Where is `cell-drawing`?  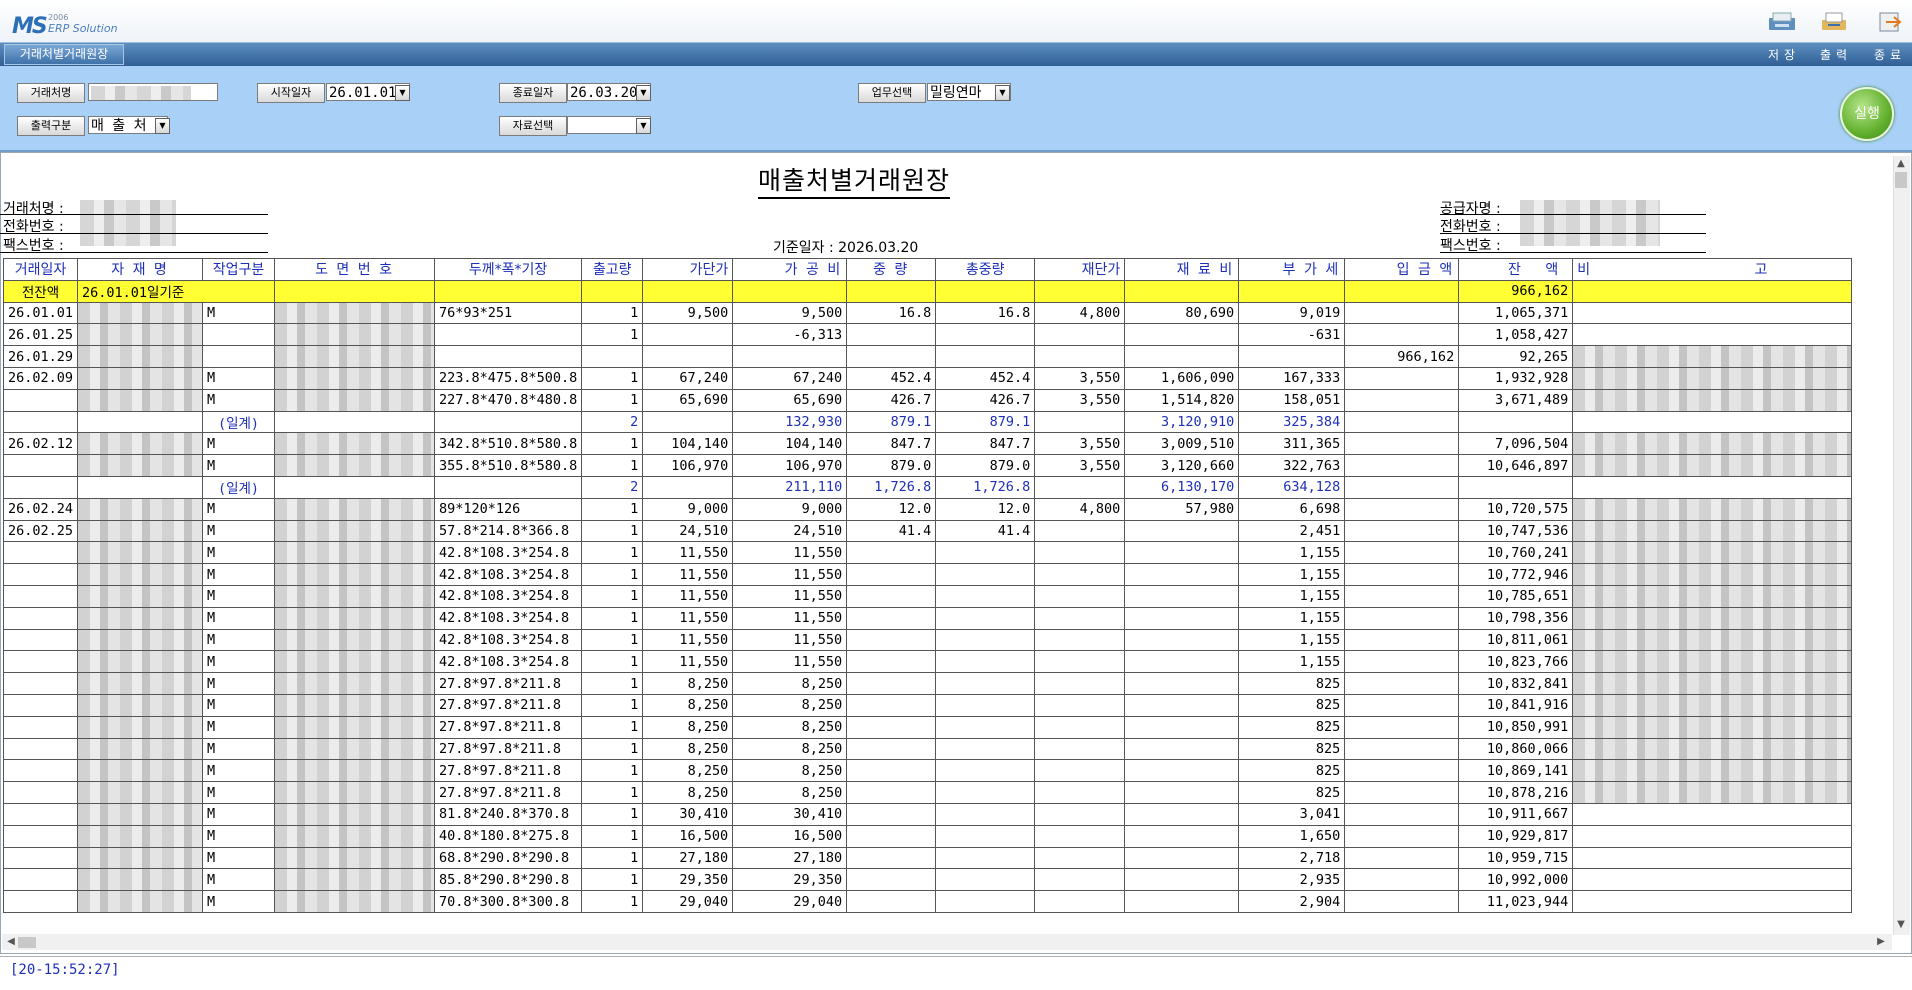 cell-drawing is located at coordinates (355, 422).